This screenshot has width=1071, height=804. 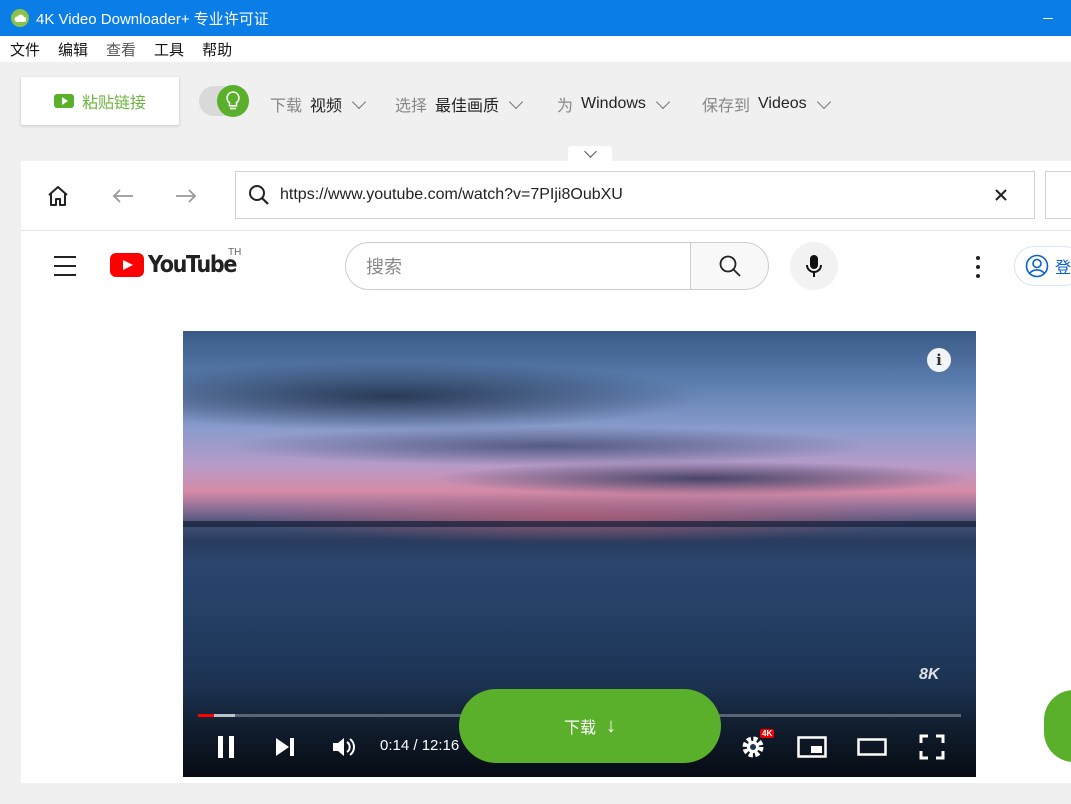 I want to click on smart-mode-toggle, so click(x=224, y=101).